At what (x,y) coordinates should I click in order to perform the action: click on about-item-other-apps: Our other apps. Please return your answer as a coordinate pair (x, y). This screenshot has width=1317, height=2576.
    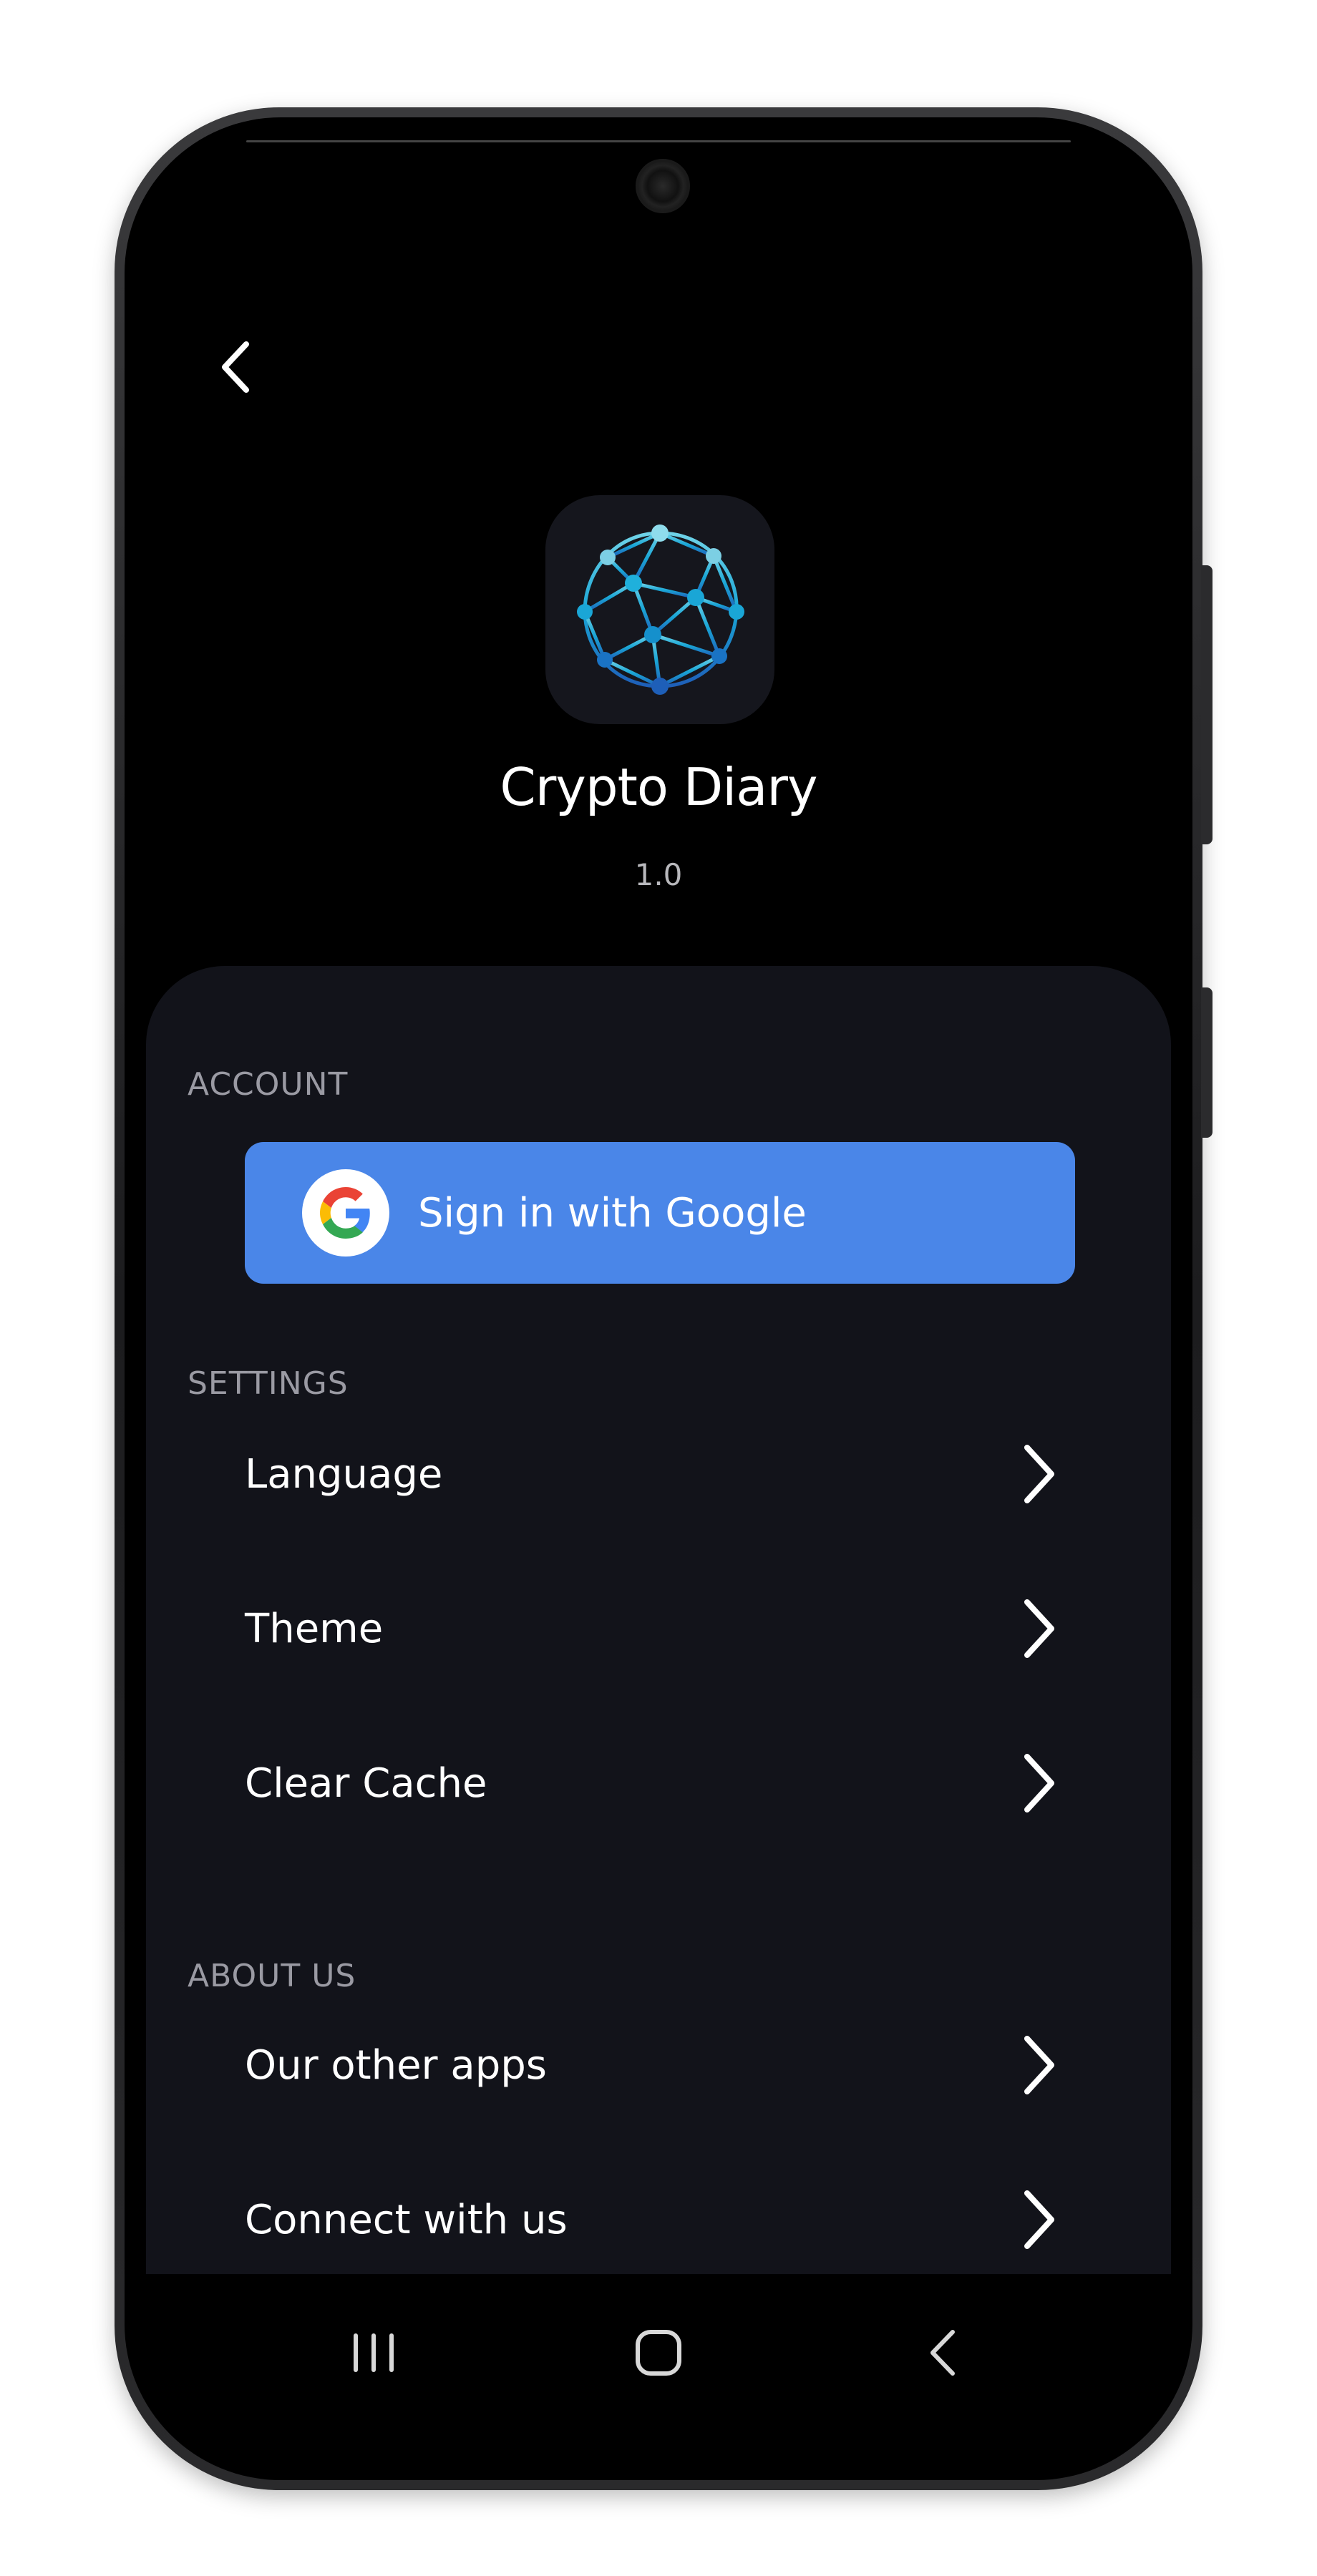
    Looking at the image, I should click on (653, 2065).